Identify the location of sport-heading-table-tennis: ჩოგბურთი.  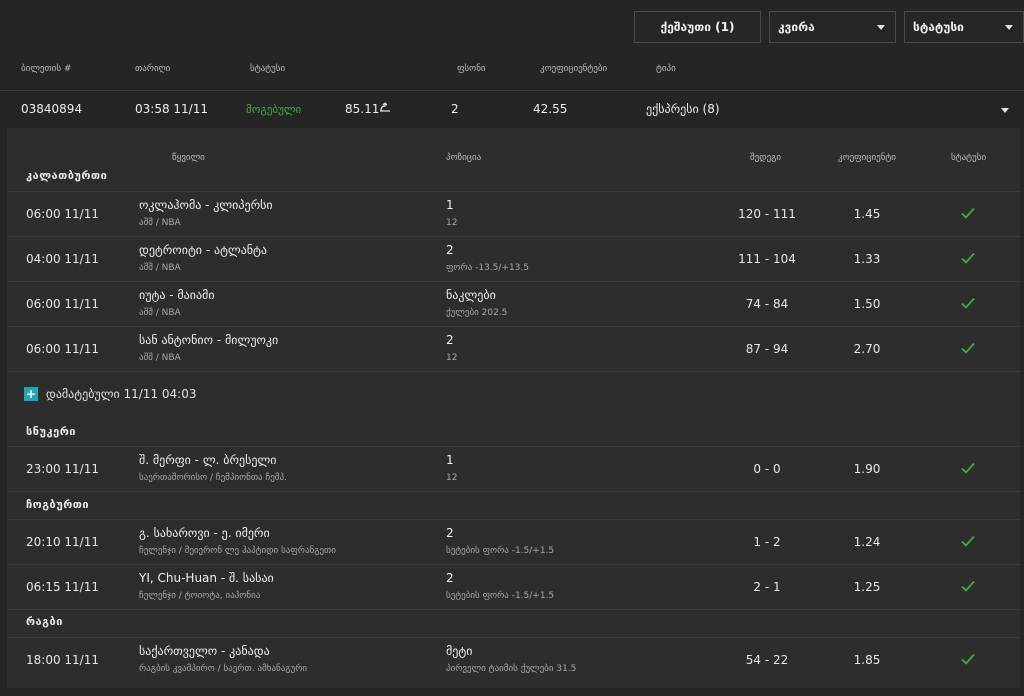
(58, 504).